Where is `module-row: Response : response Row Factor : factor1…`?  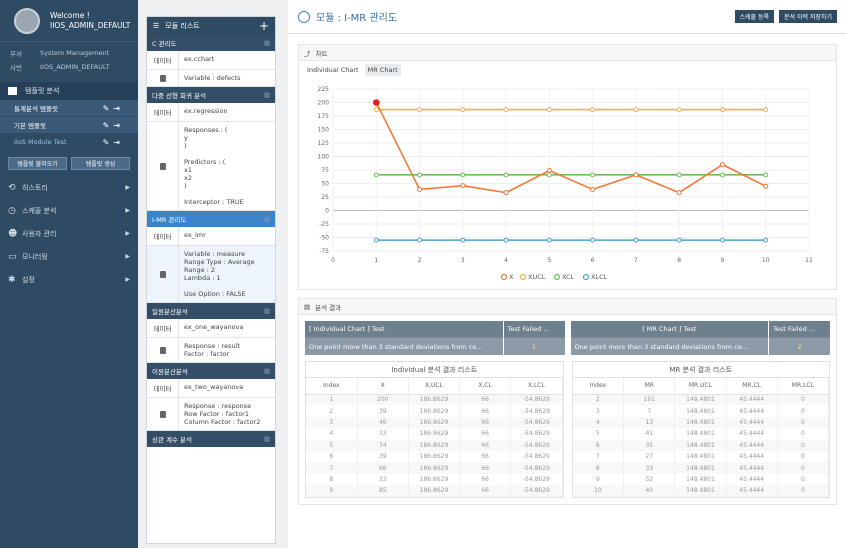 module-row: Response : response Row Factor : factor1… is located at coordinates (211, 414).